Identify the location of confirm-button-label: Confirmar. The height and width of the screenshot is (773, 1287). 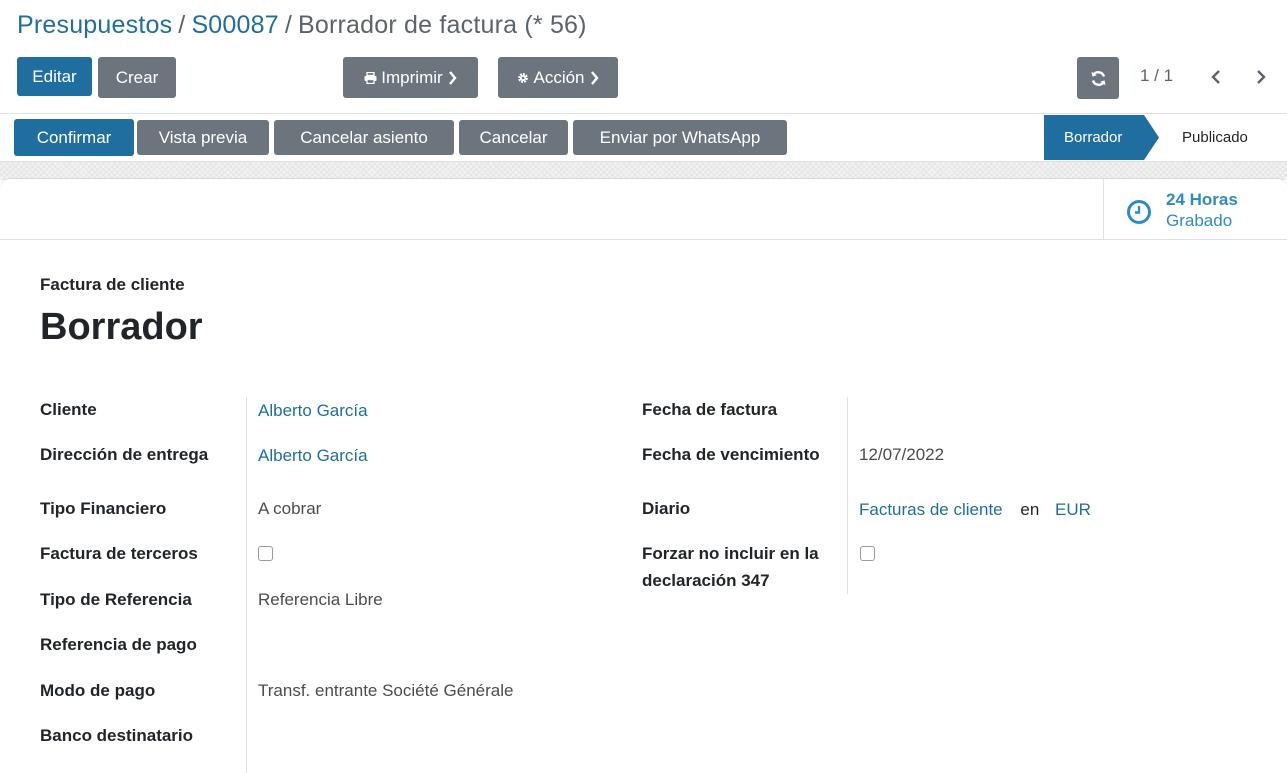
(74, 137).